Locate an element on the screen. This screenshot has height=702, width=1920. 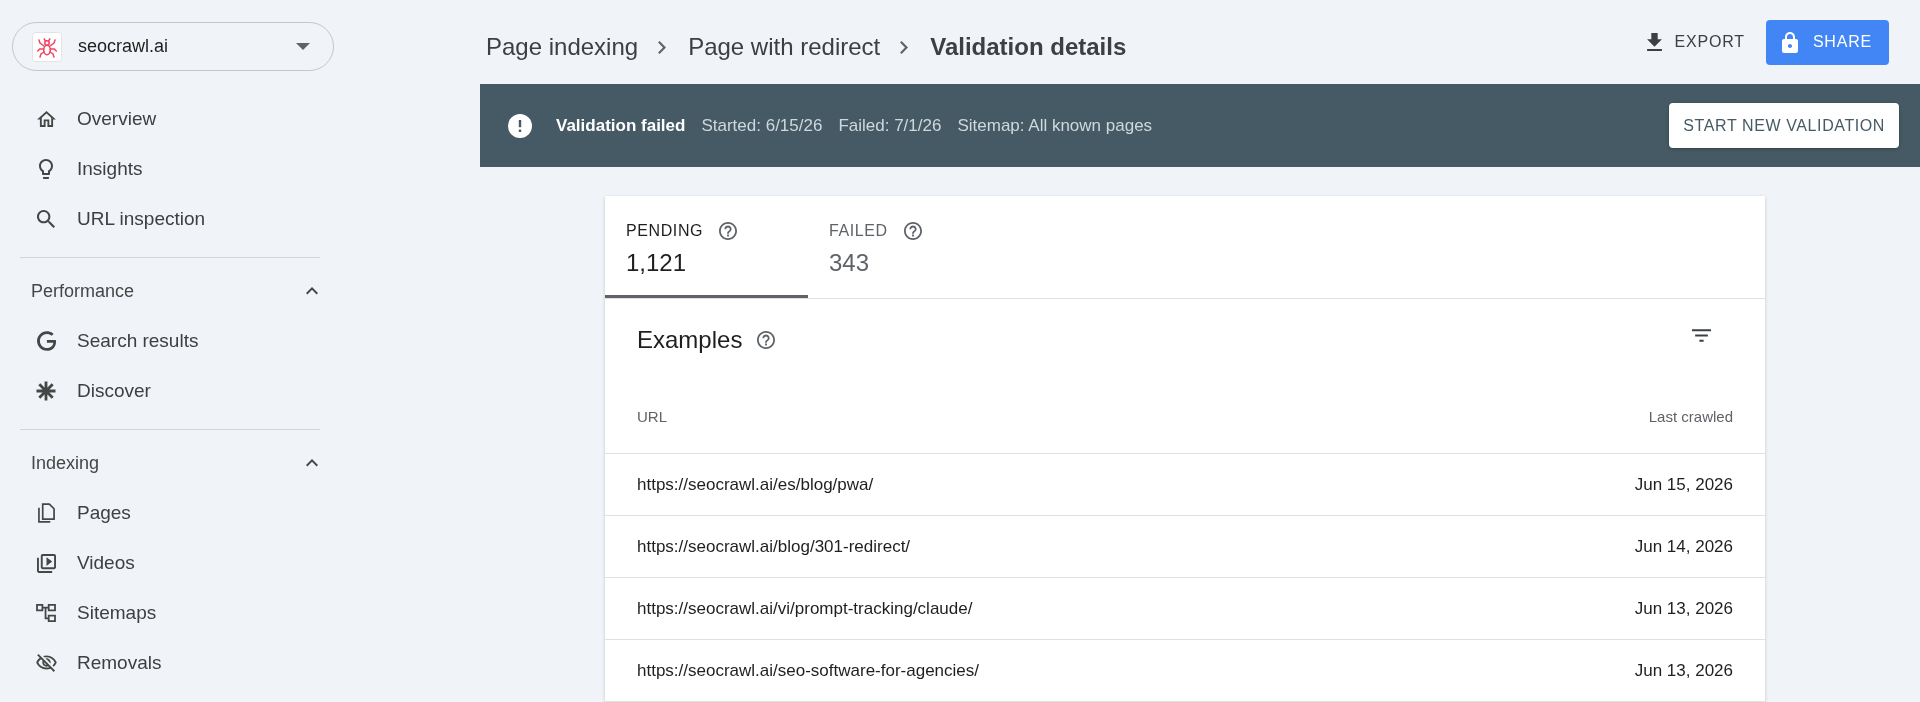
lightbulb-icon is located at coordinates (46, 169).